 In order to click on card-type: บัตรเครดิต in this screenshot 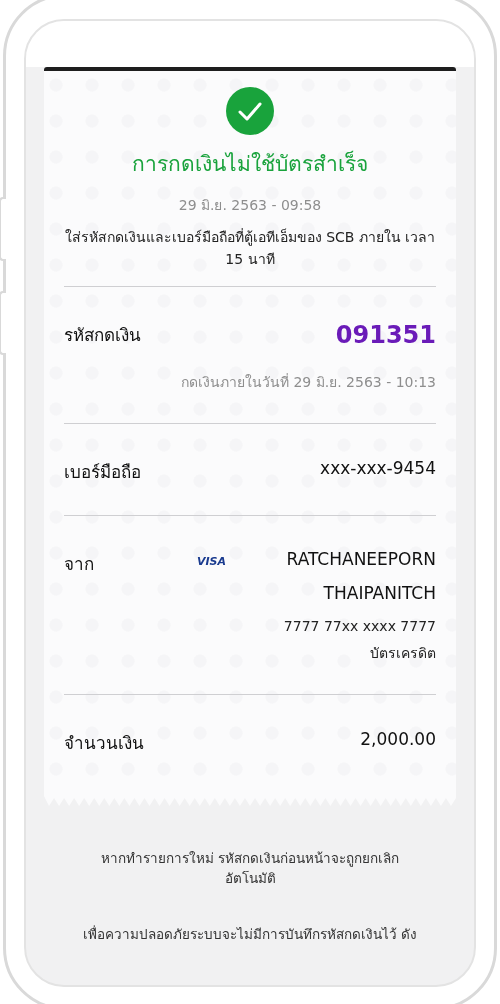, I will do `click(403, 653)`.